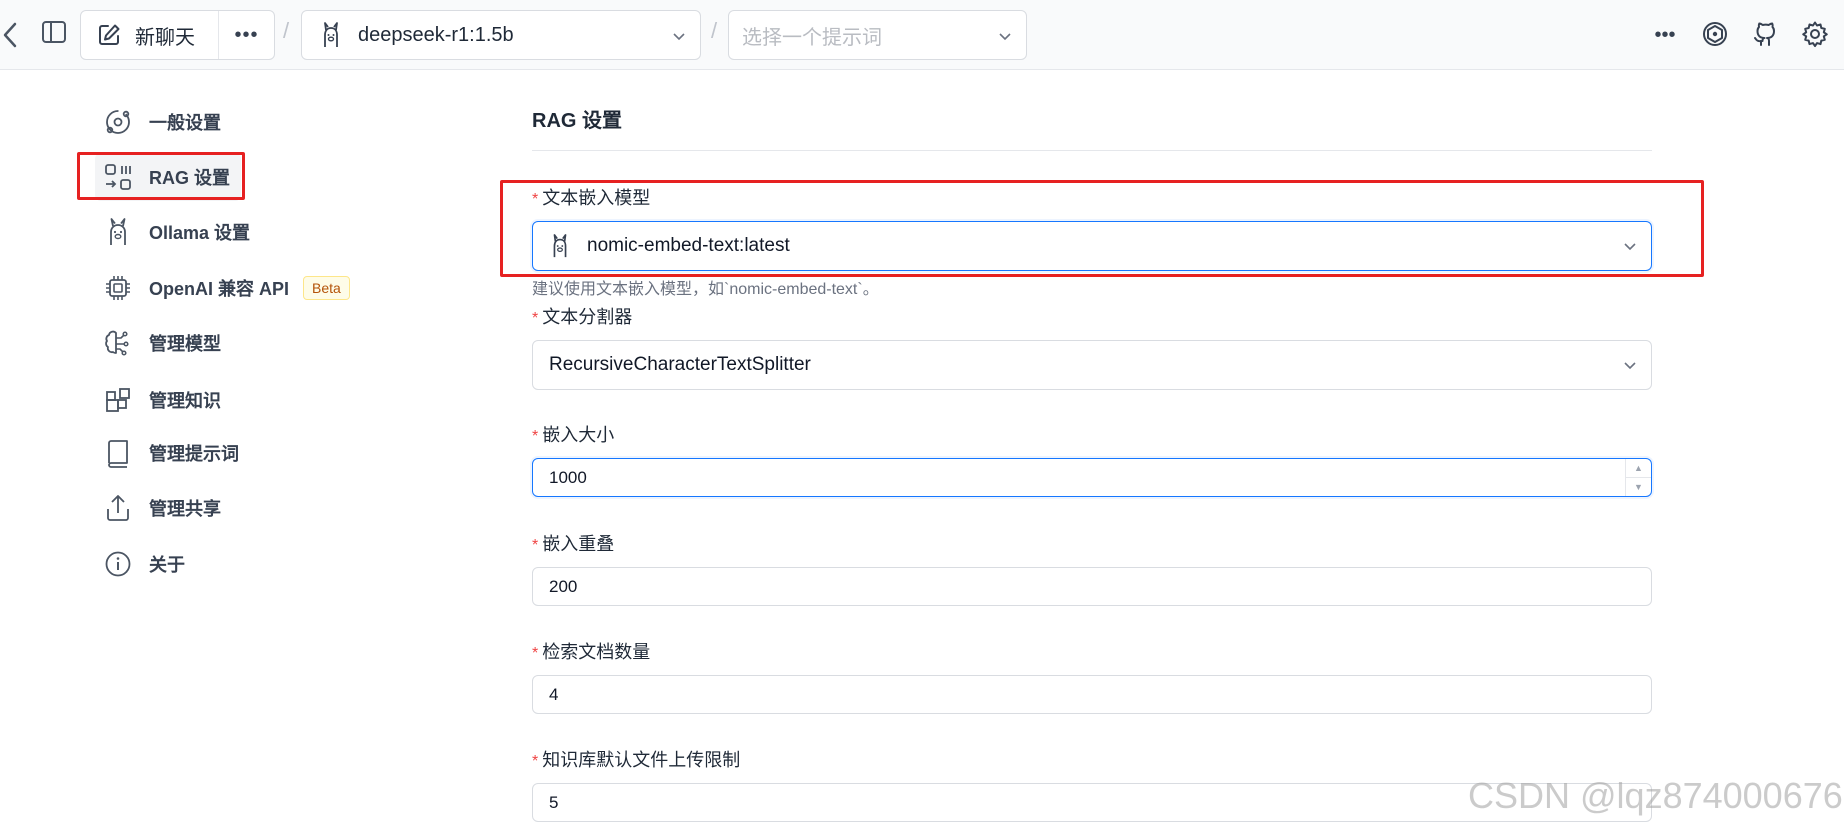 This screenshot has width=1844, height=831. I want to click on share-icon, so click(118, 508).